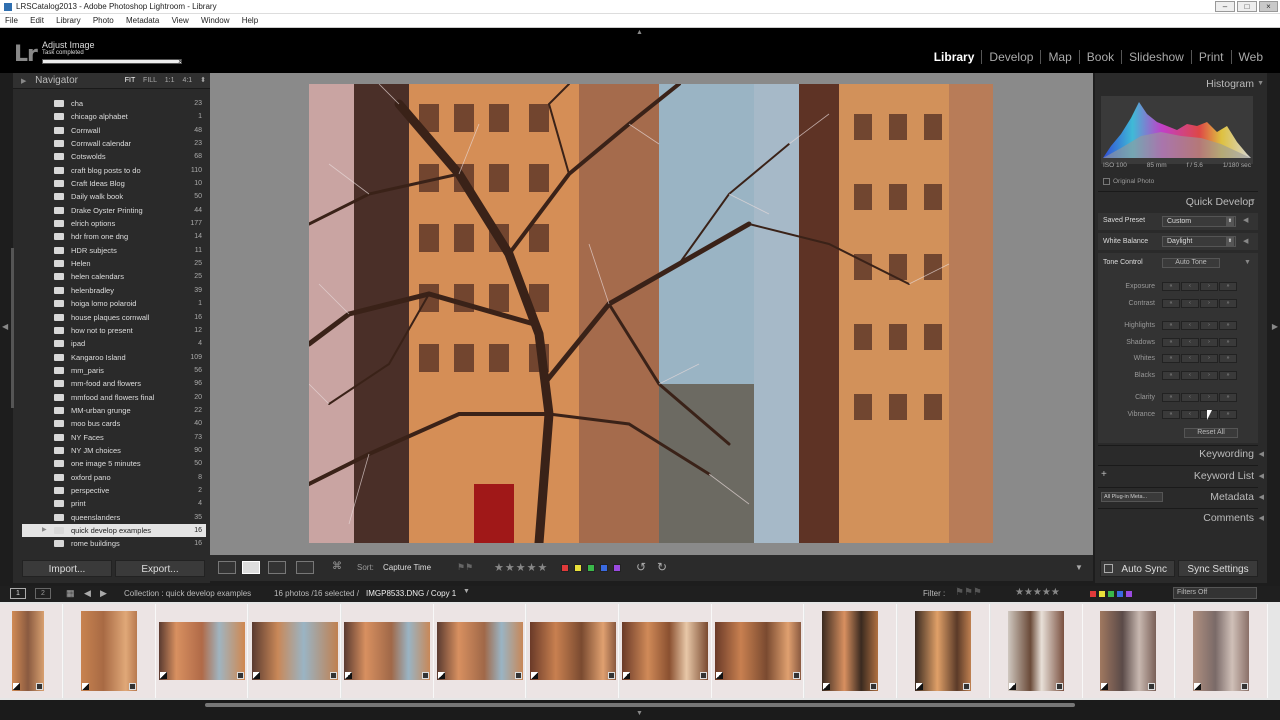  Describe the element at coordinates (114, 490) in the screenshot. I see `collection-row: perspective 2` at that location.